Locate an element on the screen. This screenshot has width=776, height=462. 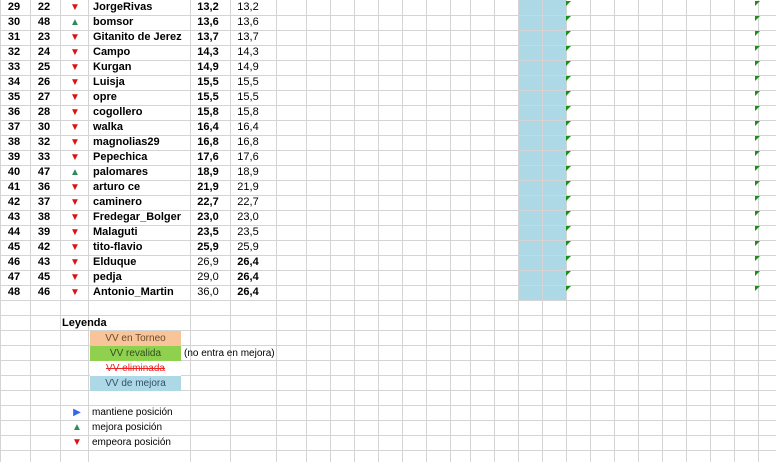
score-cell: 13,6 is located at coordinates (208, 22).